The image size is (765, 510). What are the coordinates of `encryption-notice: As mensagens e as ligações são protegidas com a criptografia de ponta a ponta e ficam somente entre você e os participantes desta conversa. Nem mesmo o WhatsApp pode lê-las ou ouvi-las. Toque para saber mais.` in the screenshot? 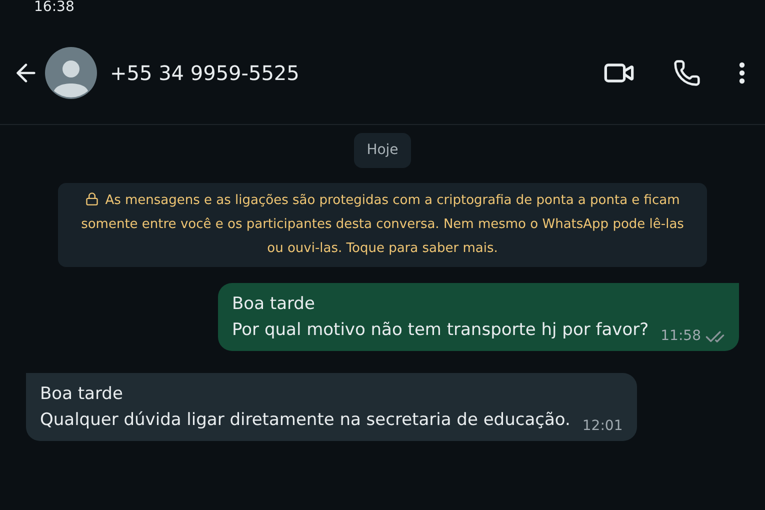 It's located at (382, 225).